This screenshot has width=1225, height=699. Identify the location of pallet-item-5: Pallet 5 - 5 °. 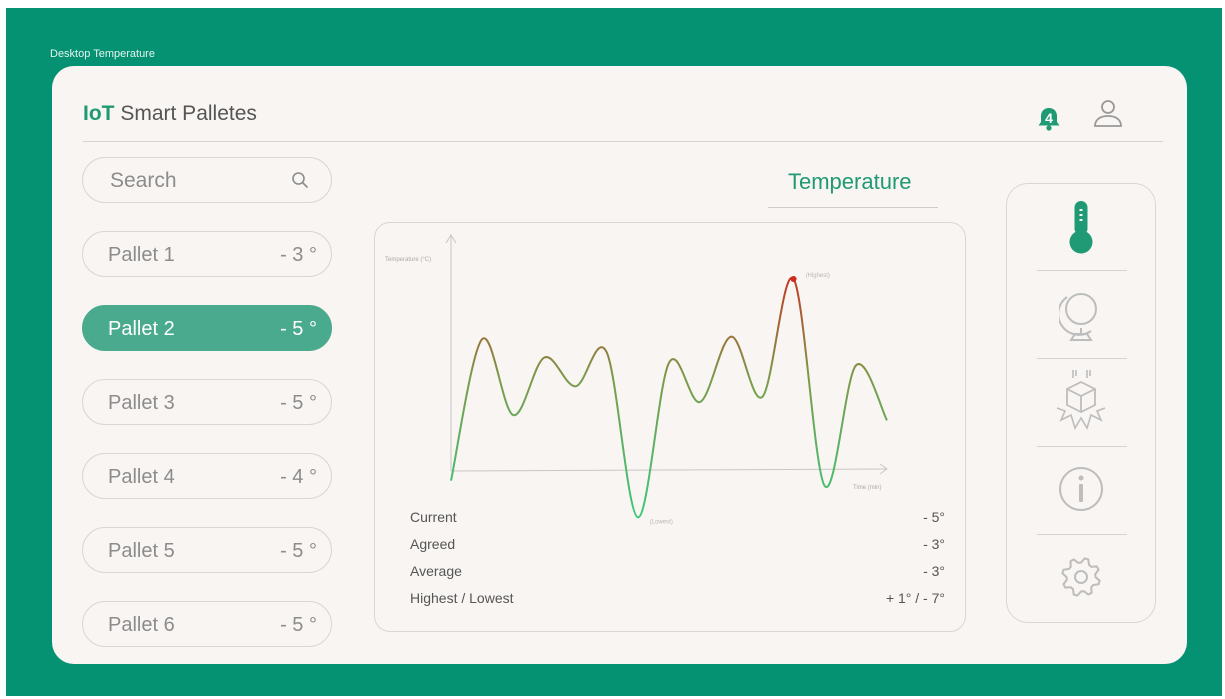
(207, 550).